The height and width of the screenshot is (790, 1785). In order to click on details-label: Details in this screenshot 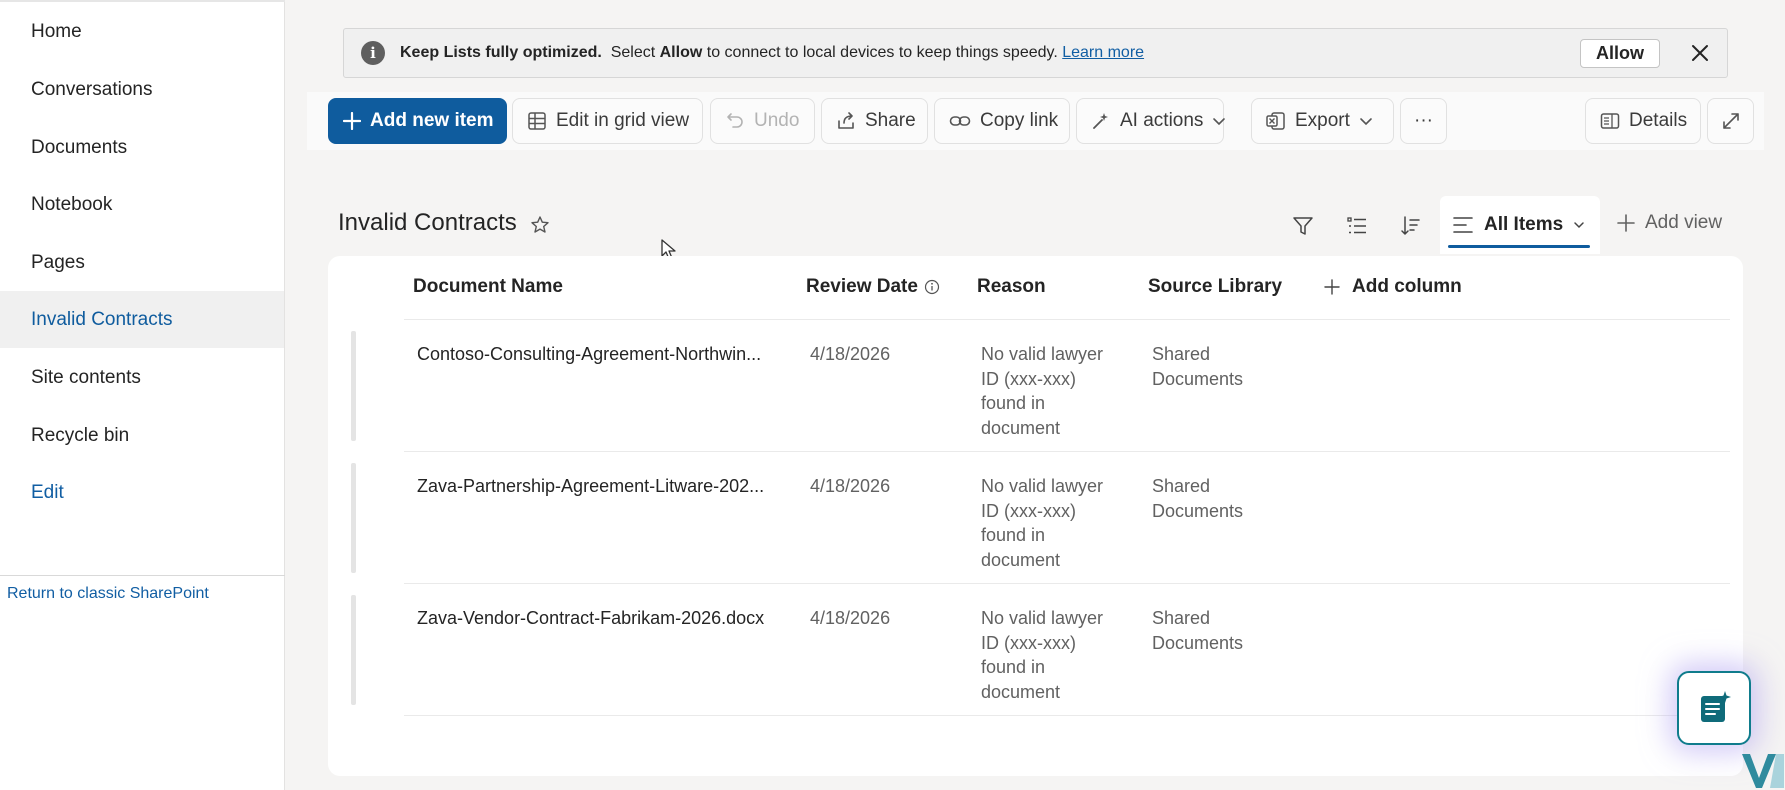, I will do `click(1658, 120)`.